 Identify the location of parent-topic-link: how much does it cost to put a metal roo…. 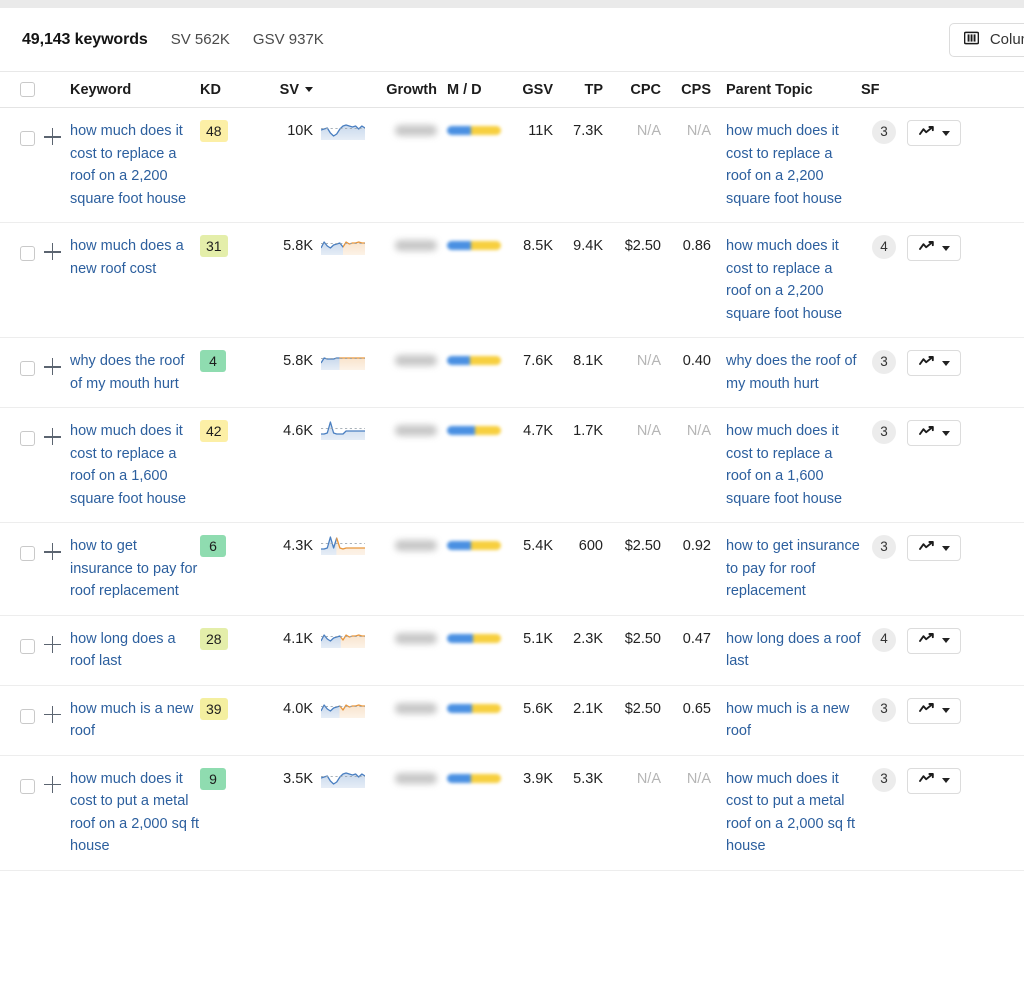
(793, 813).